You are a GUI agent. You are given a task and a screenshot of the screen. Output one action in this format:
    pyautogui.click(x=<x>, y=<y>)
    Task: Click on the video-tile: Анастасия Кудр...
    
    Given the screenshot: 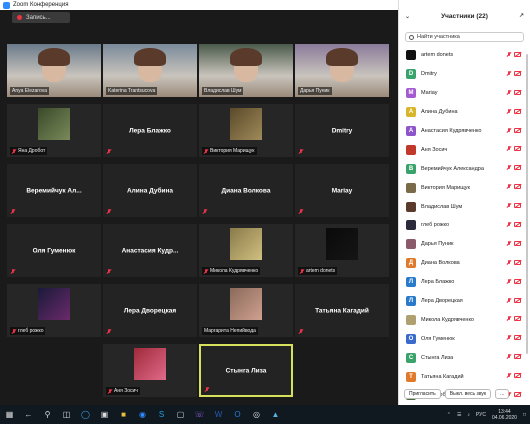 What is the action you would take?
    pyautogui.click(x=150, y=250)
    